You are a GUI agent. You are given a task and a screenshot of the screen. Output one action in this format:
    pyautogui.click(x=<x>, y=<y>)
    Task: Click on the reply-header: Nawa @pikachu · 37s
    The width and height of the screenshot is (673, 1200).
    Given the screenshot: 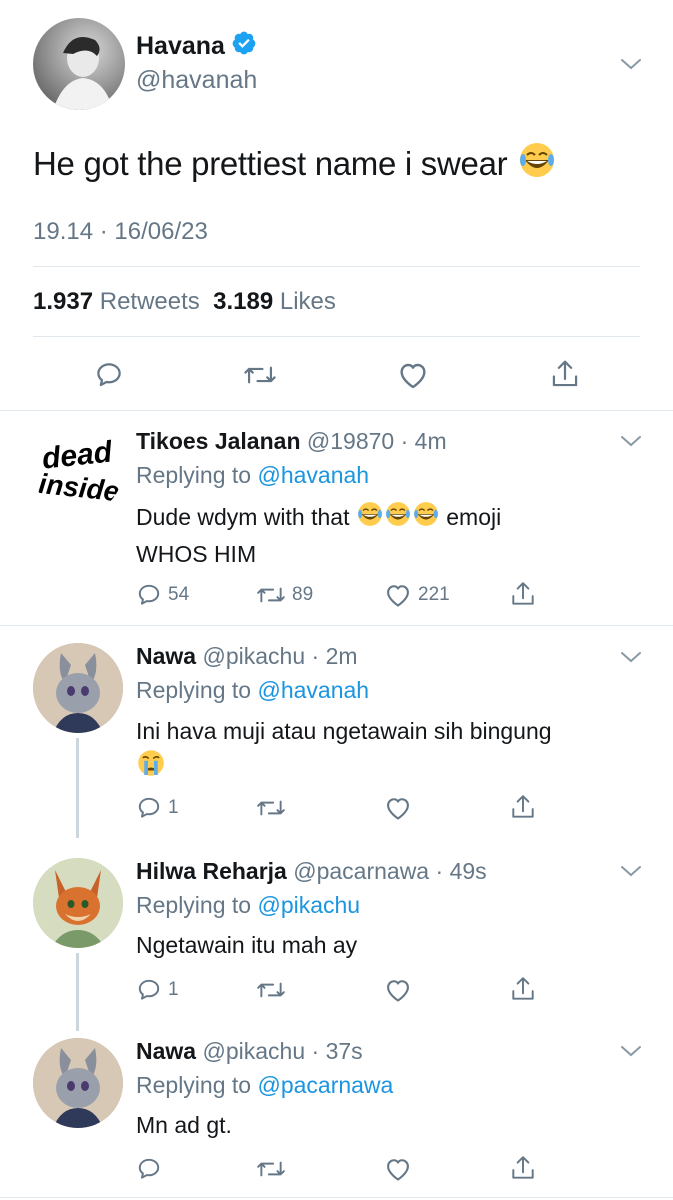 What is the action you would take?
    pyautogui.click(x=249, y=1051)
    